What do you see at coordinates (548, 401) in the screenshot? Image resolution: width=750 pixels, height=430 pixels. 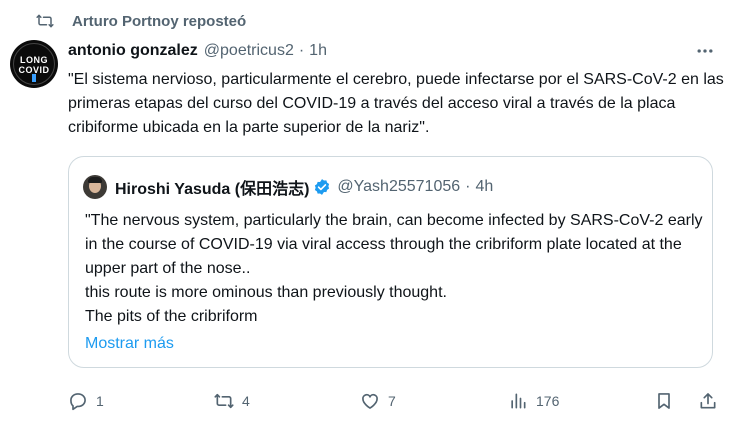 I see `views-count: 176` at bounding box center [548, 401].